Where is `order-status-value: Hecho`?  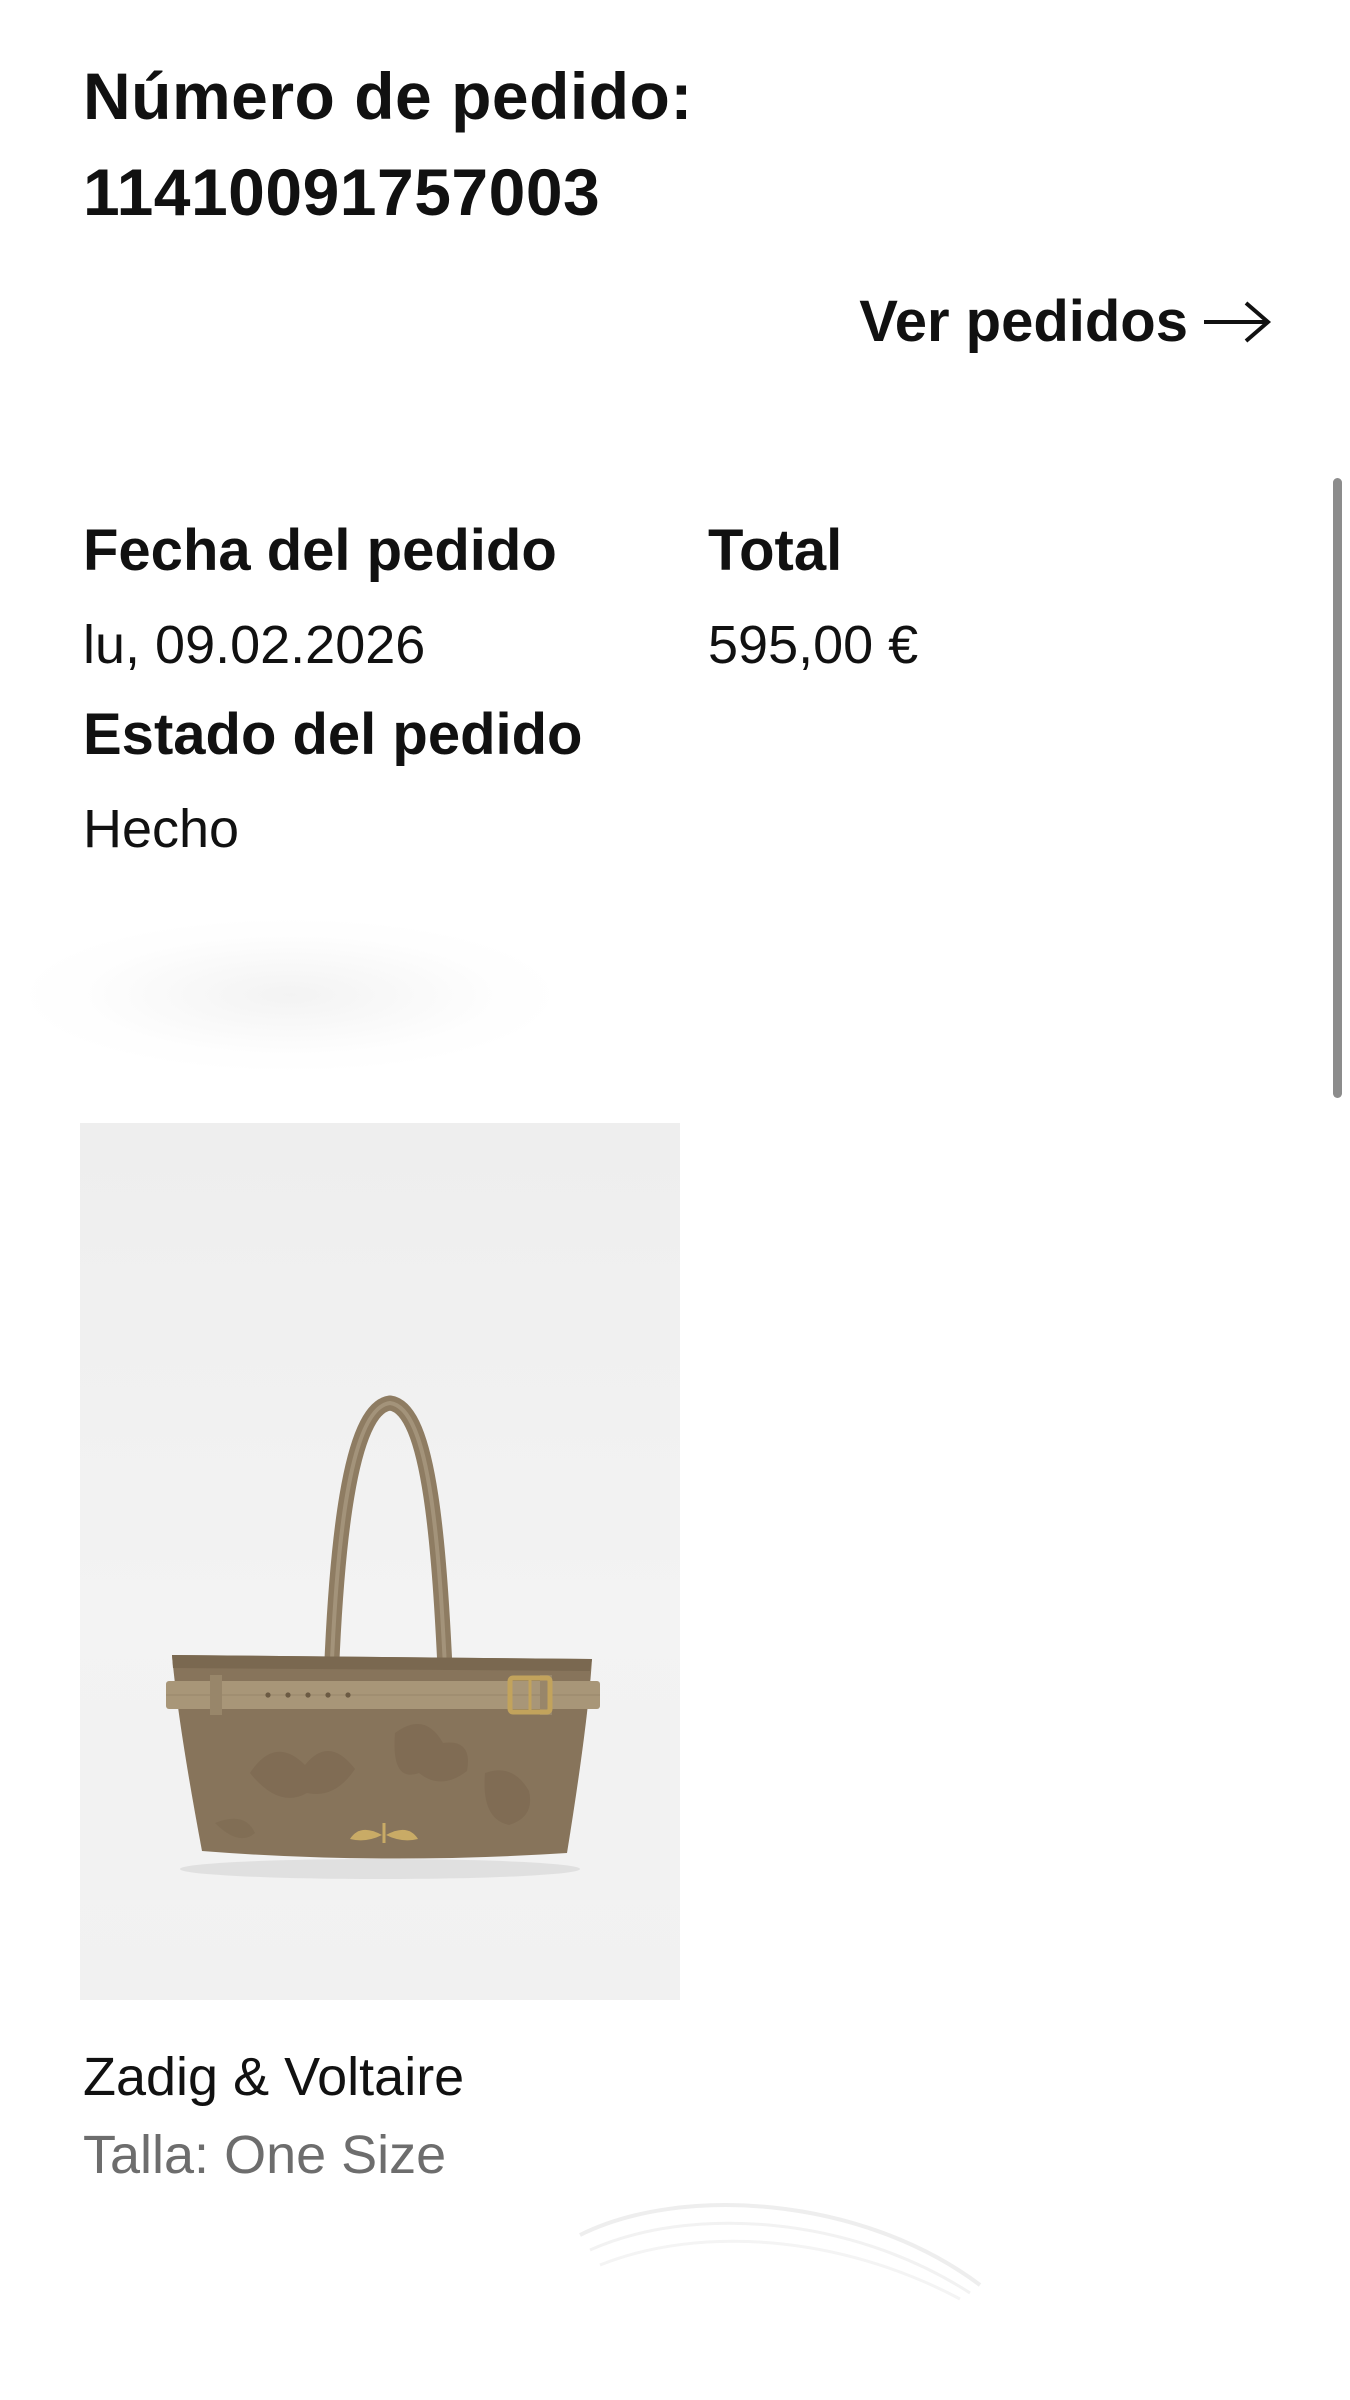
order-status-value: Hecho is located at coordinates (161, 829).